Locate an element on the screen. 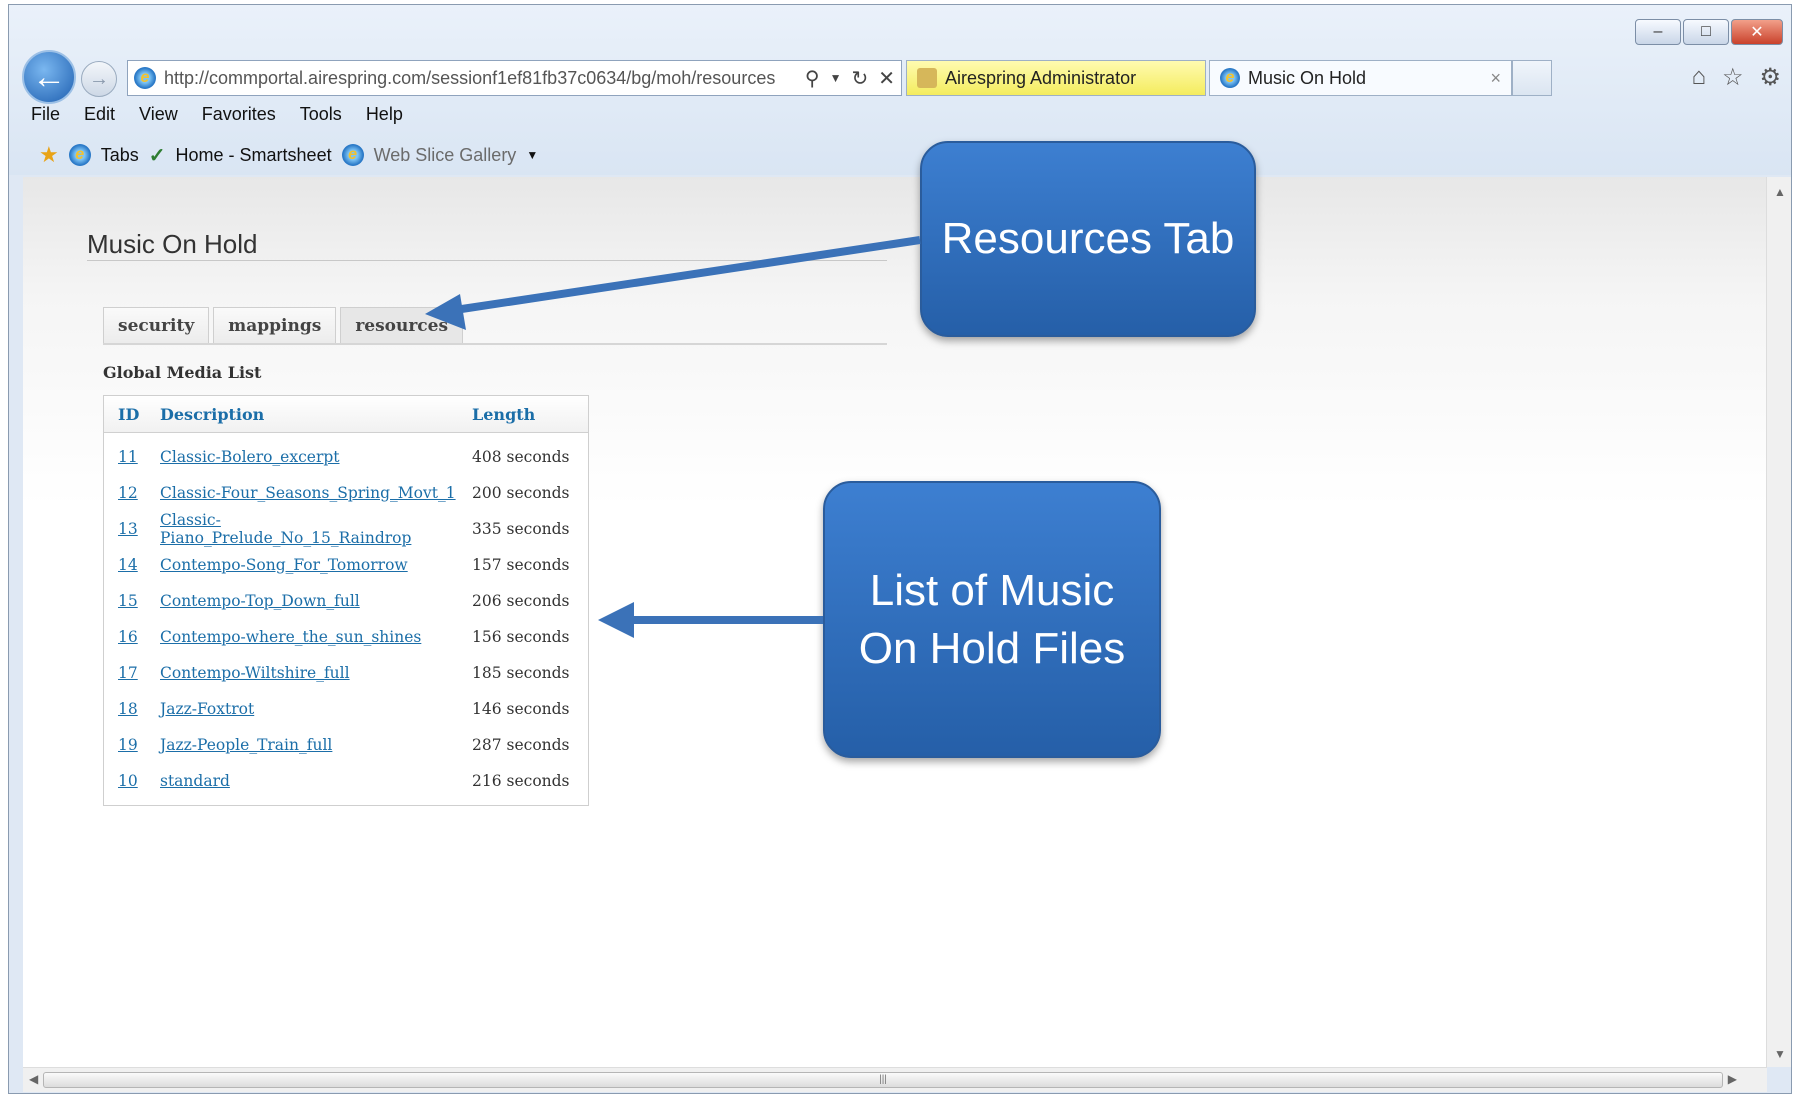 The width and height of the screenshot is (1801, 1098). tab-label: Airespring Administrator is located at coordinates (1041, 77).